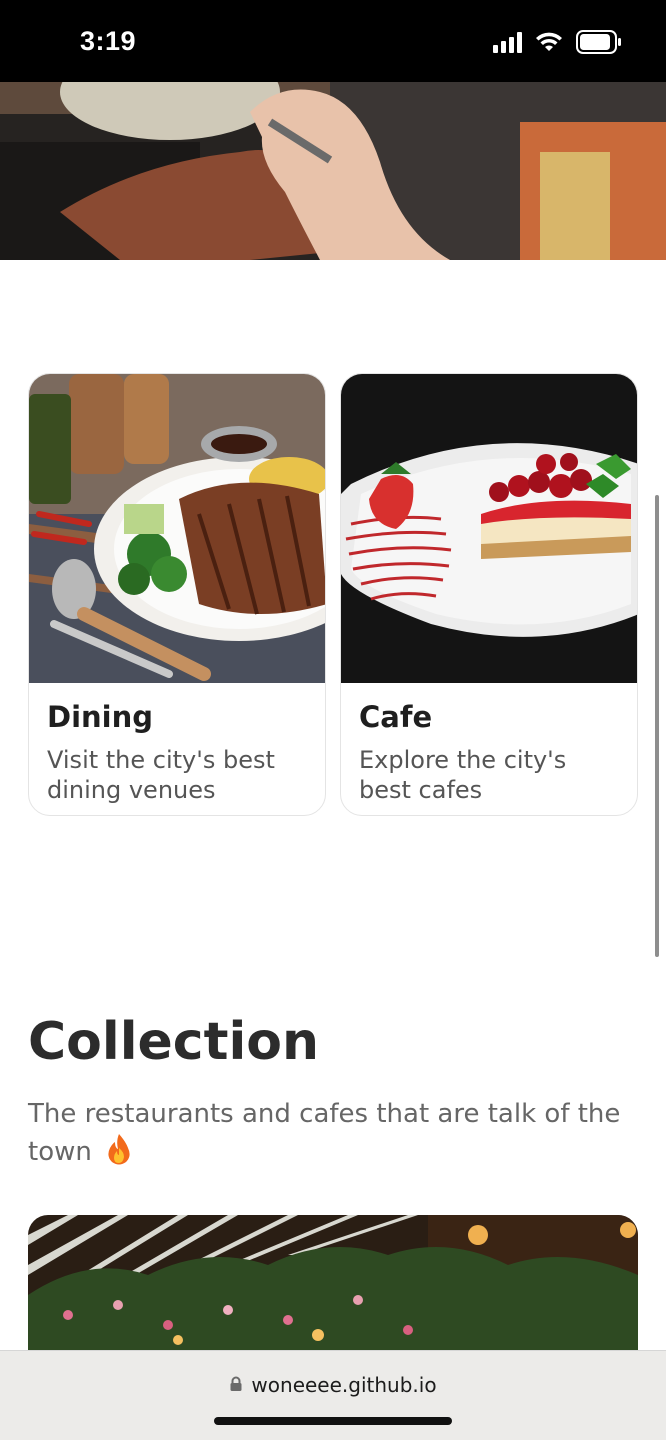  I want to click on signal-icon, so click(507, 42).